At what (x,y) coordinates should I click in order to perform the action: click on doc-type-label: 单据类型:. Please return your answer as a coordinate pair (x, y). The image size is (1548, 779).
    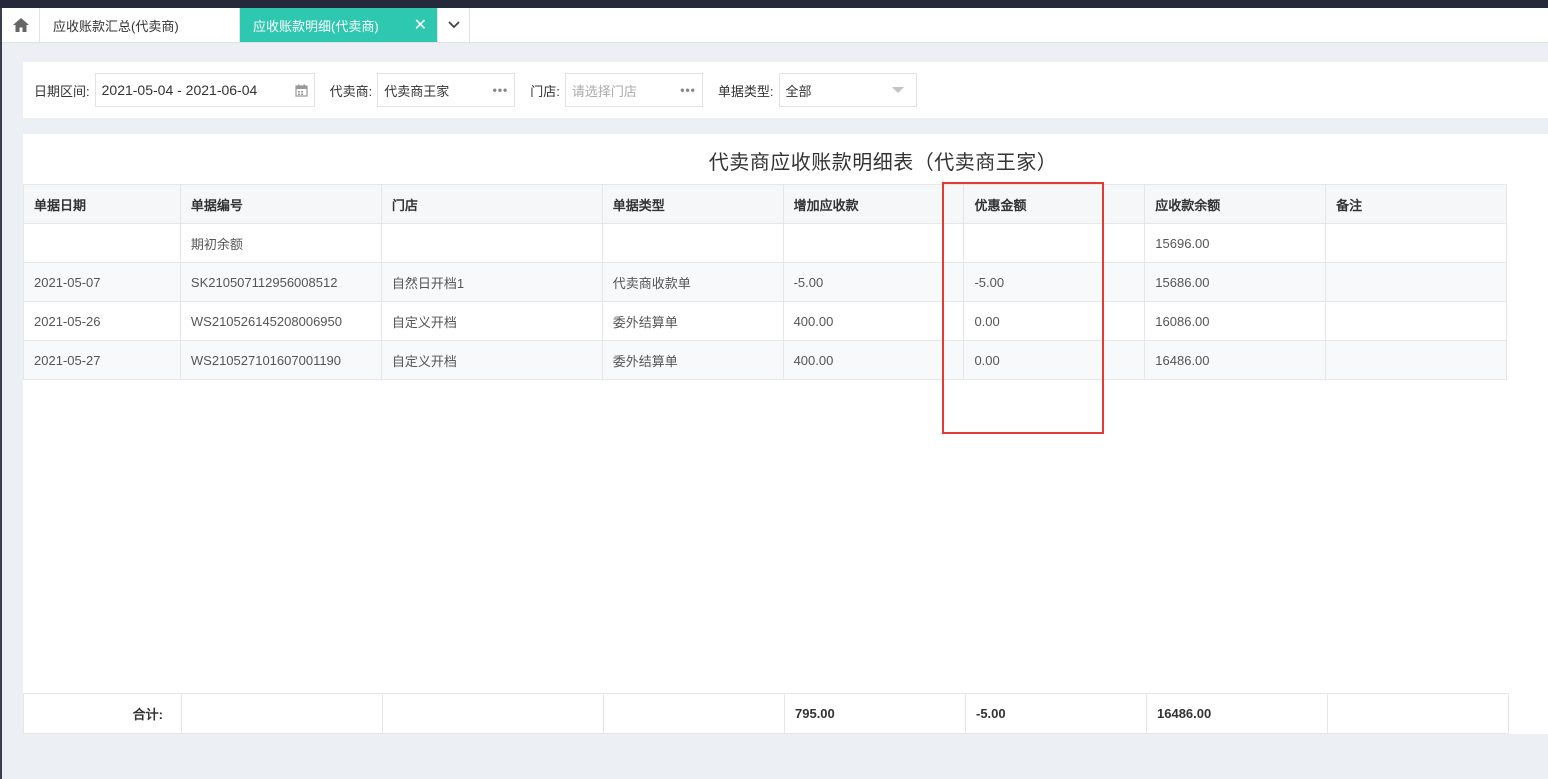
    Looking at the image, I should click on (745, 91).